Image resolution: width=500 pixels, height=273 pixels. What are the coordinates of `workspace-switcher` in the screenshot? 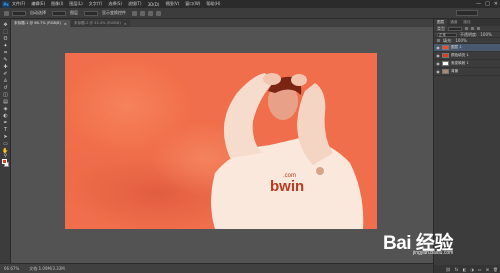 It's located at (467, 13).